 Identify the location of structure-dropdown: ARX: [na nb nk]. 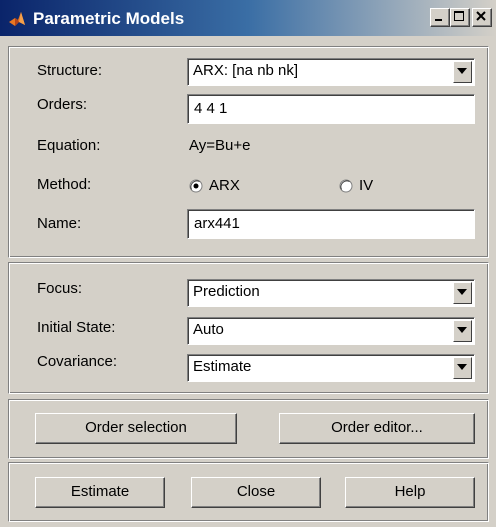
(331, 72).